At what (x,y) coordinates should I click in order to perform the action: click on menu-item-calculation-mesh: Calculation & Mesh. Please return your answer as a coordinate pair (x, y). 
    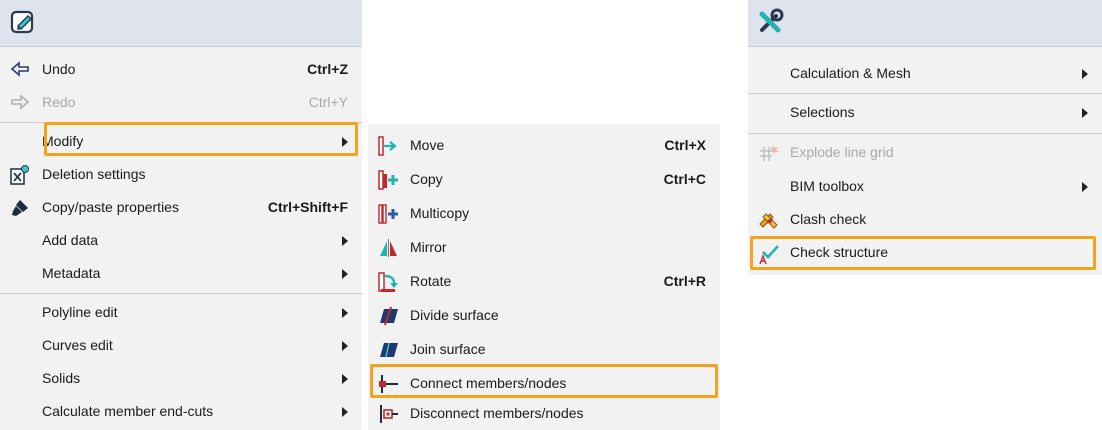
    Looking at the image, I should click on (925, 73).